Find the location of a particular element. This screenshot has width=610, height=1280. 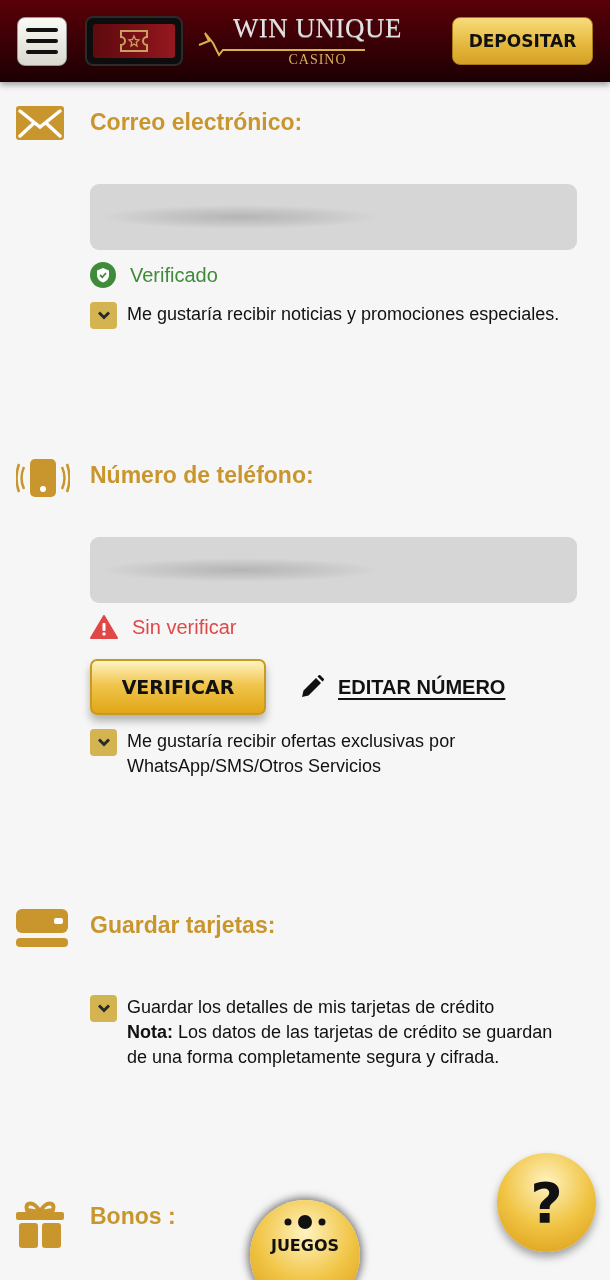

logo-wordmark: WIN UNIQUE is located at coordinates (317, 28).